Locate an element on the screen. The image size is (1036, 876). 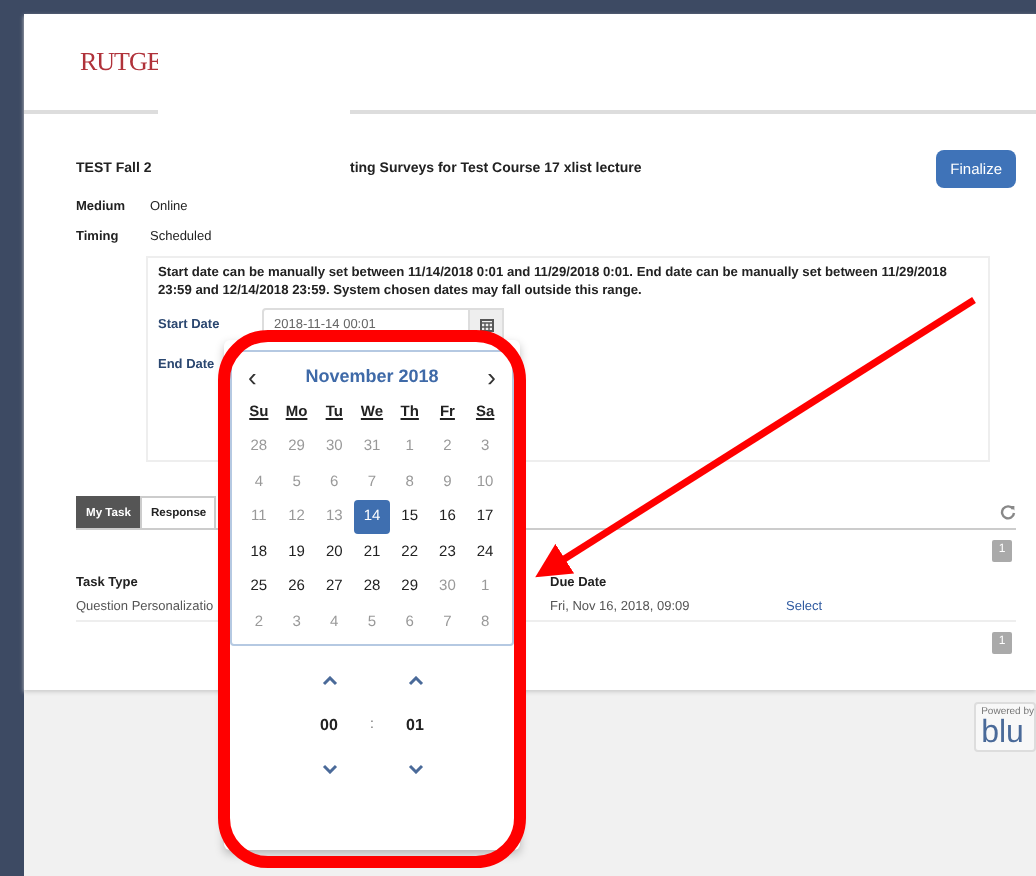
university-logo: RUTGE is located at coordinates (121, 62).